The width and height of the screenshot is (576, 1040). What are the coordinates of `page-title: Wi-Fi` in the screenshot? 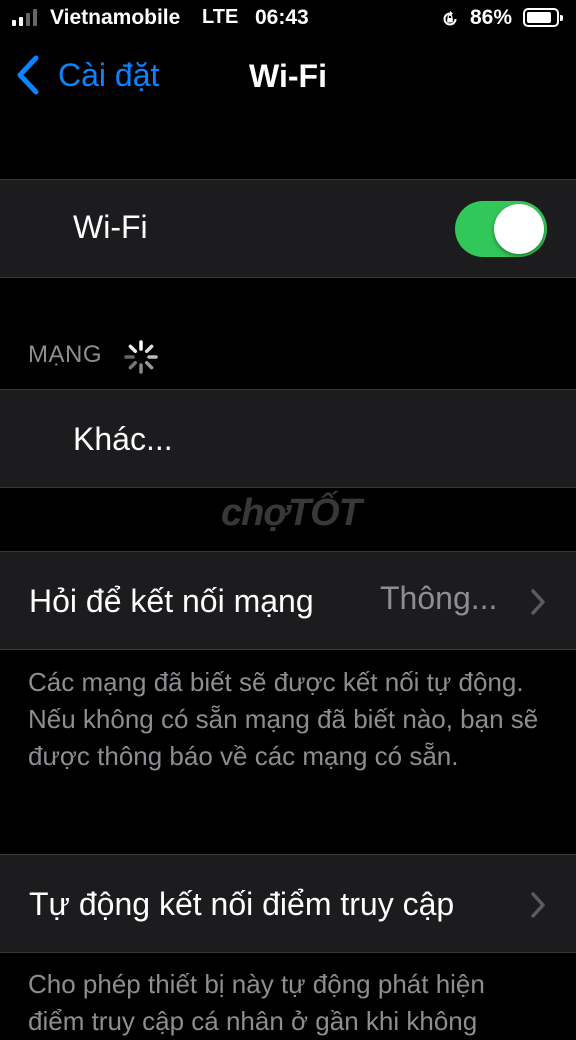 It's located at (288, 76).